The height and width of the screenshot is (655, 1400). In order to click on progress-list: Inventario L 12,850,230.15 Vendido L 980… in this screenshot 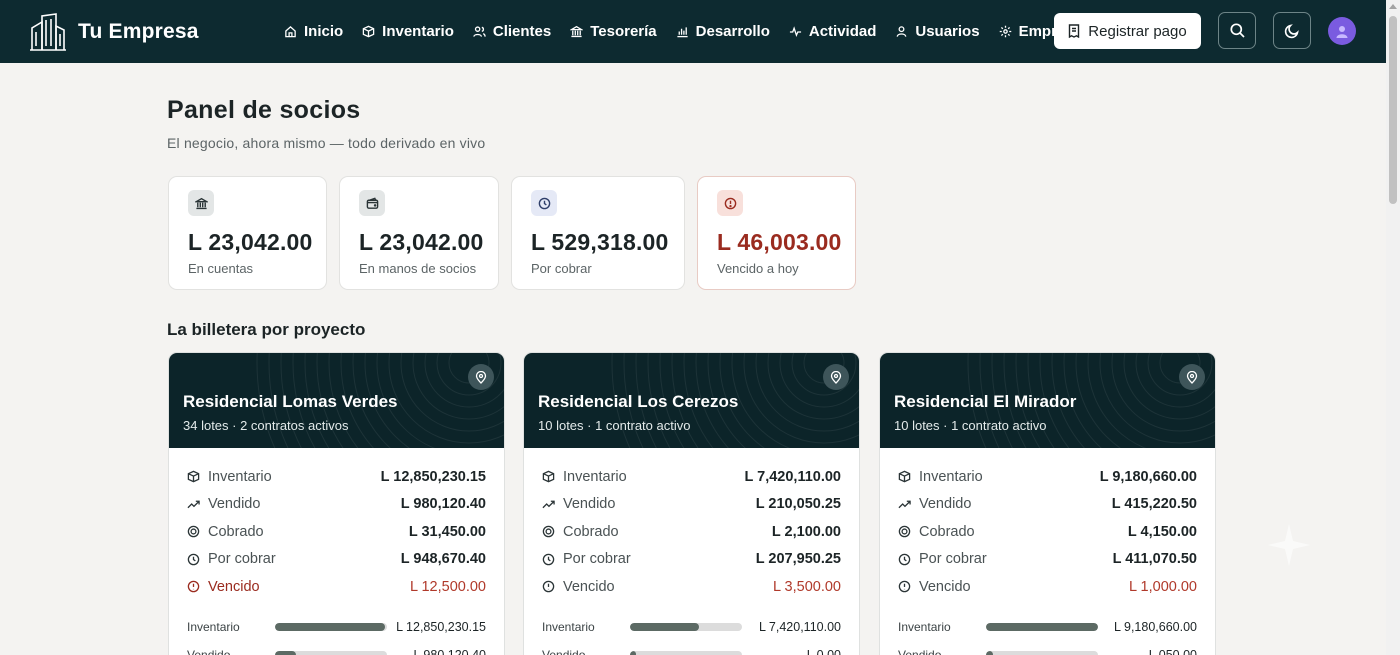, I will do `click(336, 628)`.